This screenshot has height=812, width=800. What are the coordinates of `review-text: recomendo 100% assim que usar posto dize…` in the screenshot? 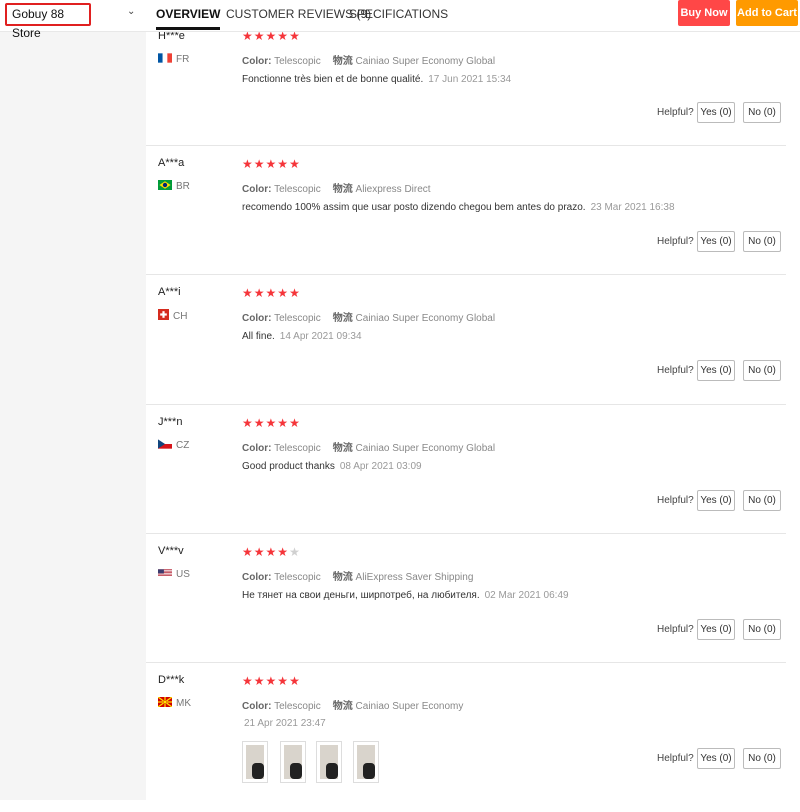 It's located at (458, 207).